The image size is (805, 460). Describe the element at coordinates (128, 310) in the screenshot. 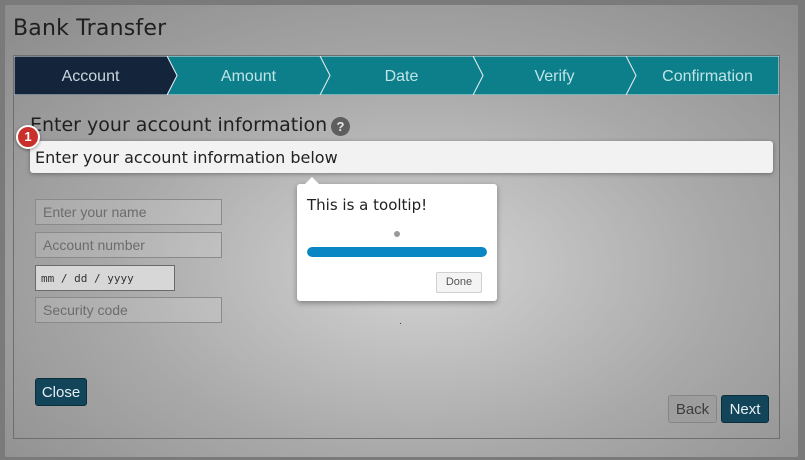

I see `security-code-input` at that location.